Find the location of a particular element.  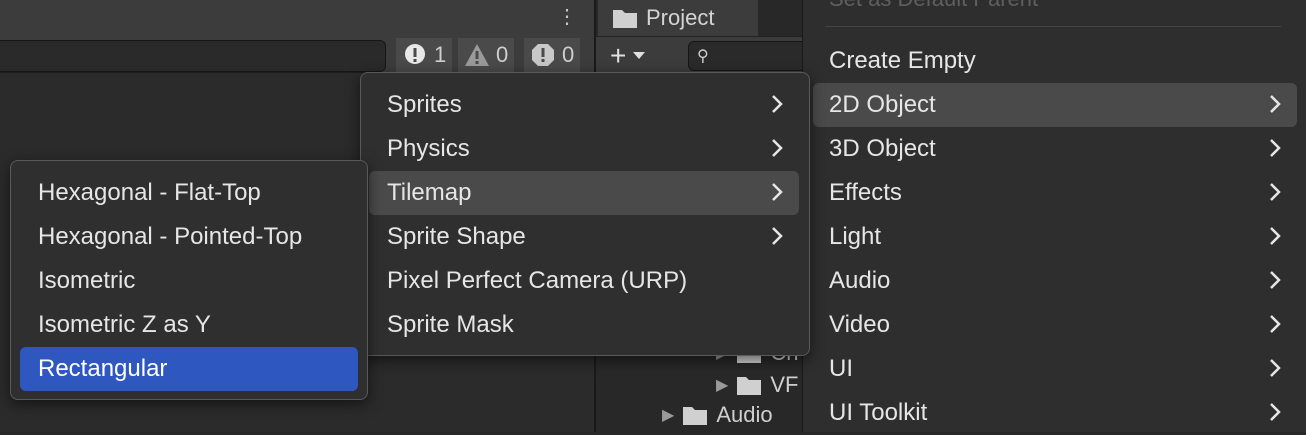

menu-item-hexagonal-flat-top: Hexagonal - Flat-Top is located at coordinates (189, 193).